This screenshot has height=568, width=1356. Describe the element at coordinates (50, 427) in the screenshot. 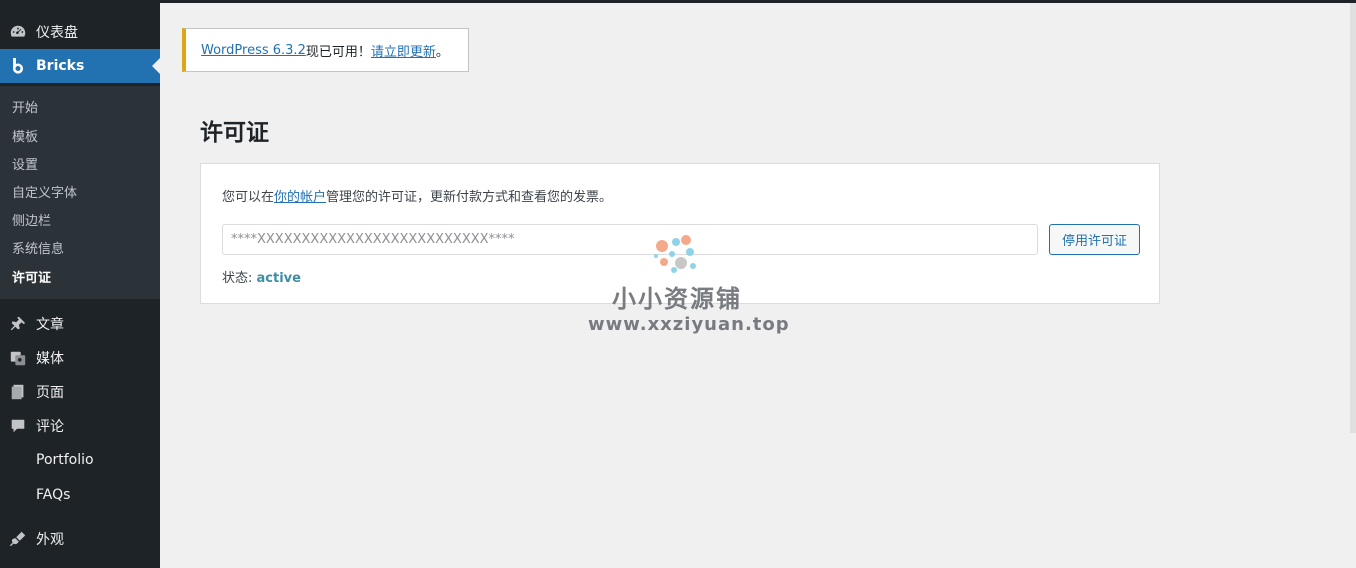

I see `menu-label-comments: 评论` at that location.